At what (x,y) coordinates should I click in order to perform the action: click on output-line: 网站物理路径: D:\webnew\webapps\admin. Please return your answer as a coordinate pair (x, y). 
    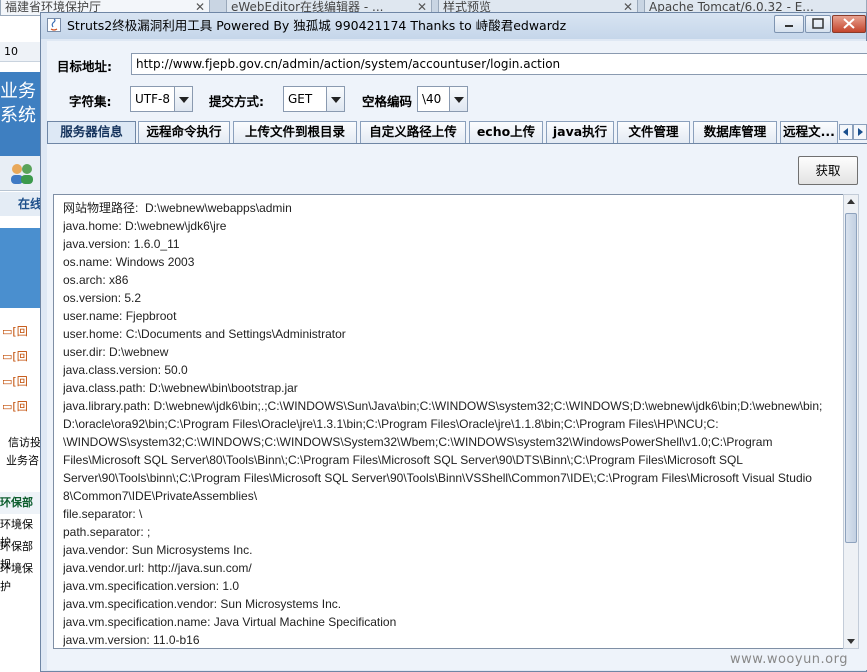
    Looking at the image, I should click on (177, 208).